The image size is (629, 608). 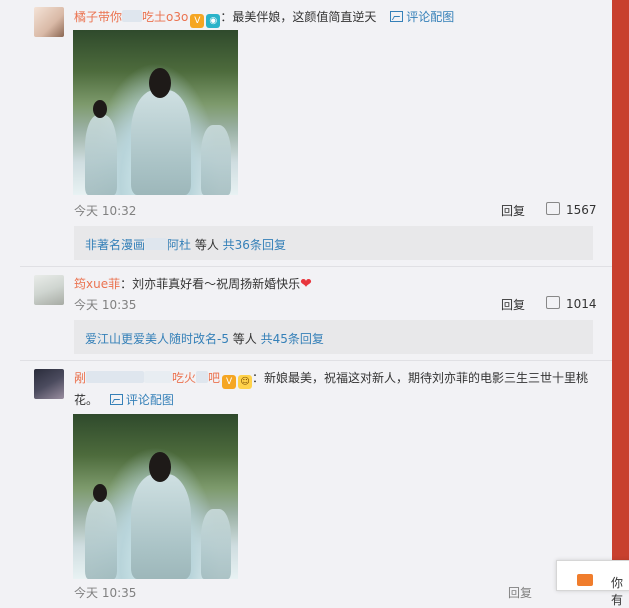 I want to click on message-notification: 你有, so click(x=592, y=583).